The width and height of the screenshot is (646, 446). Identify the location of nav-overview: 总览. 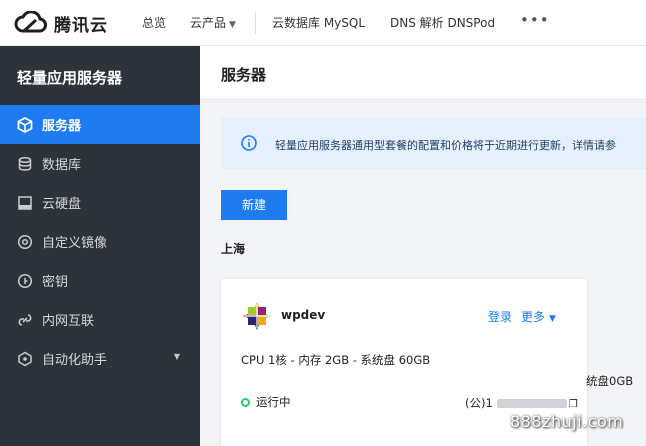
(154, 23).